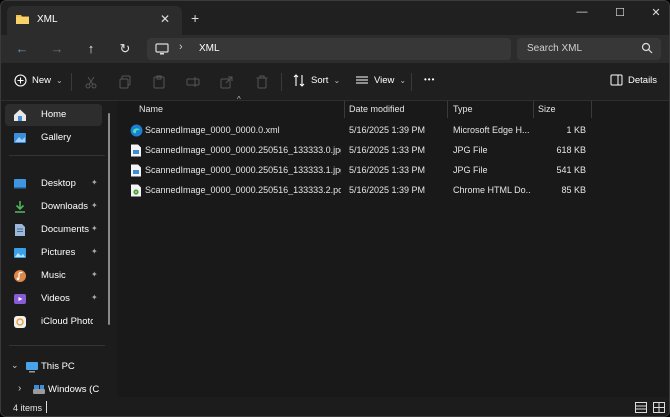  What do you see at coordinates (165, 19) in the screenshot?
I see `tab-close-icon: ✕` at bounding box center [165, 19].